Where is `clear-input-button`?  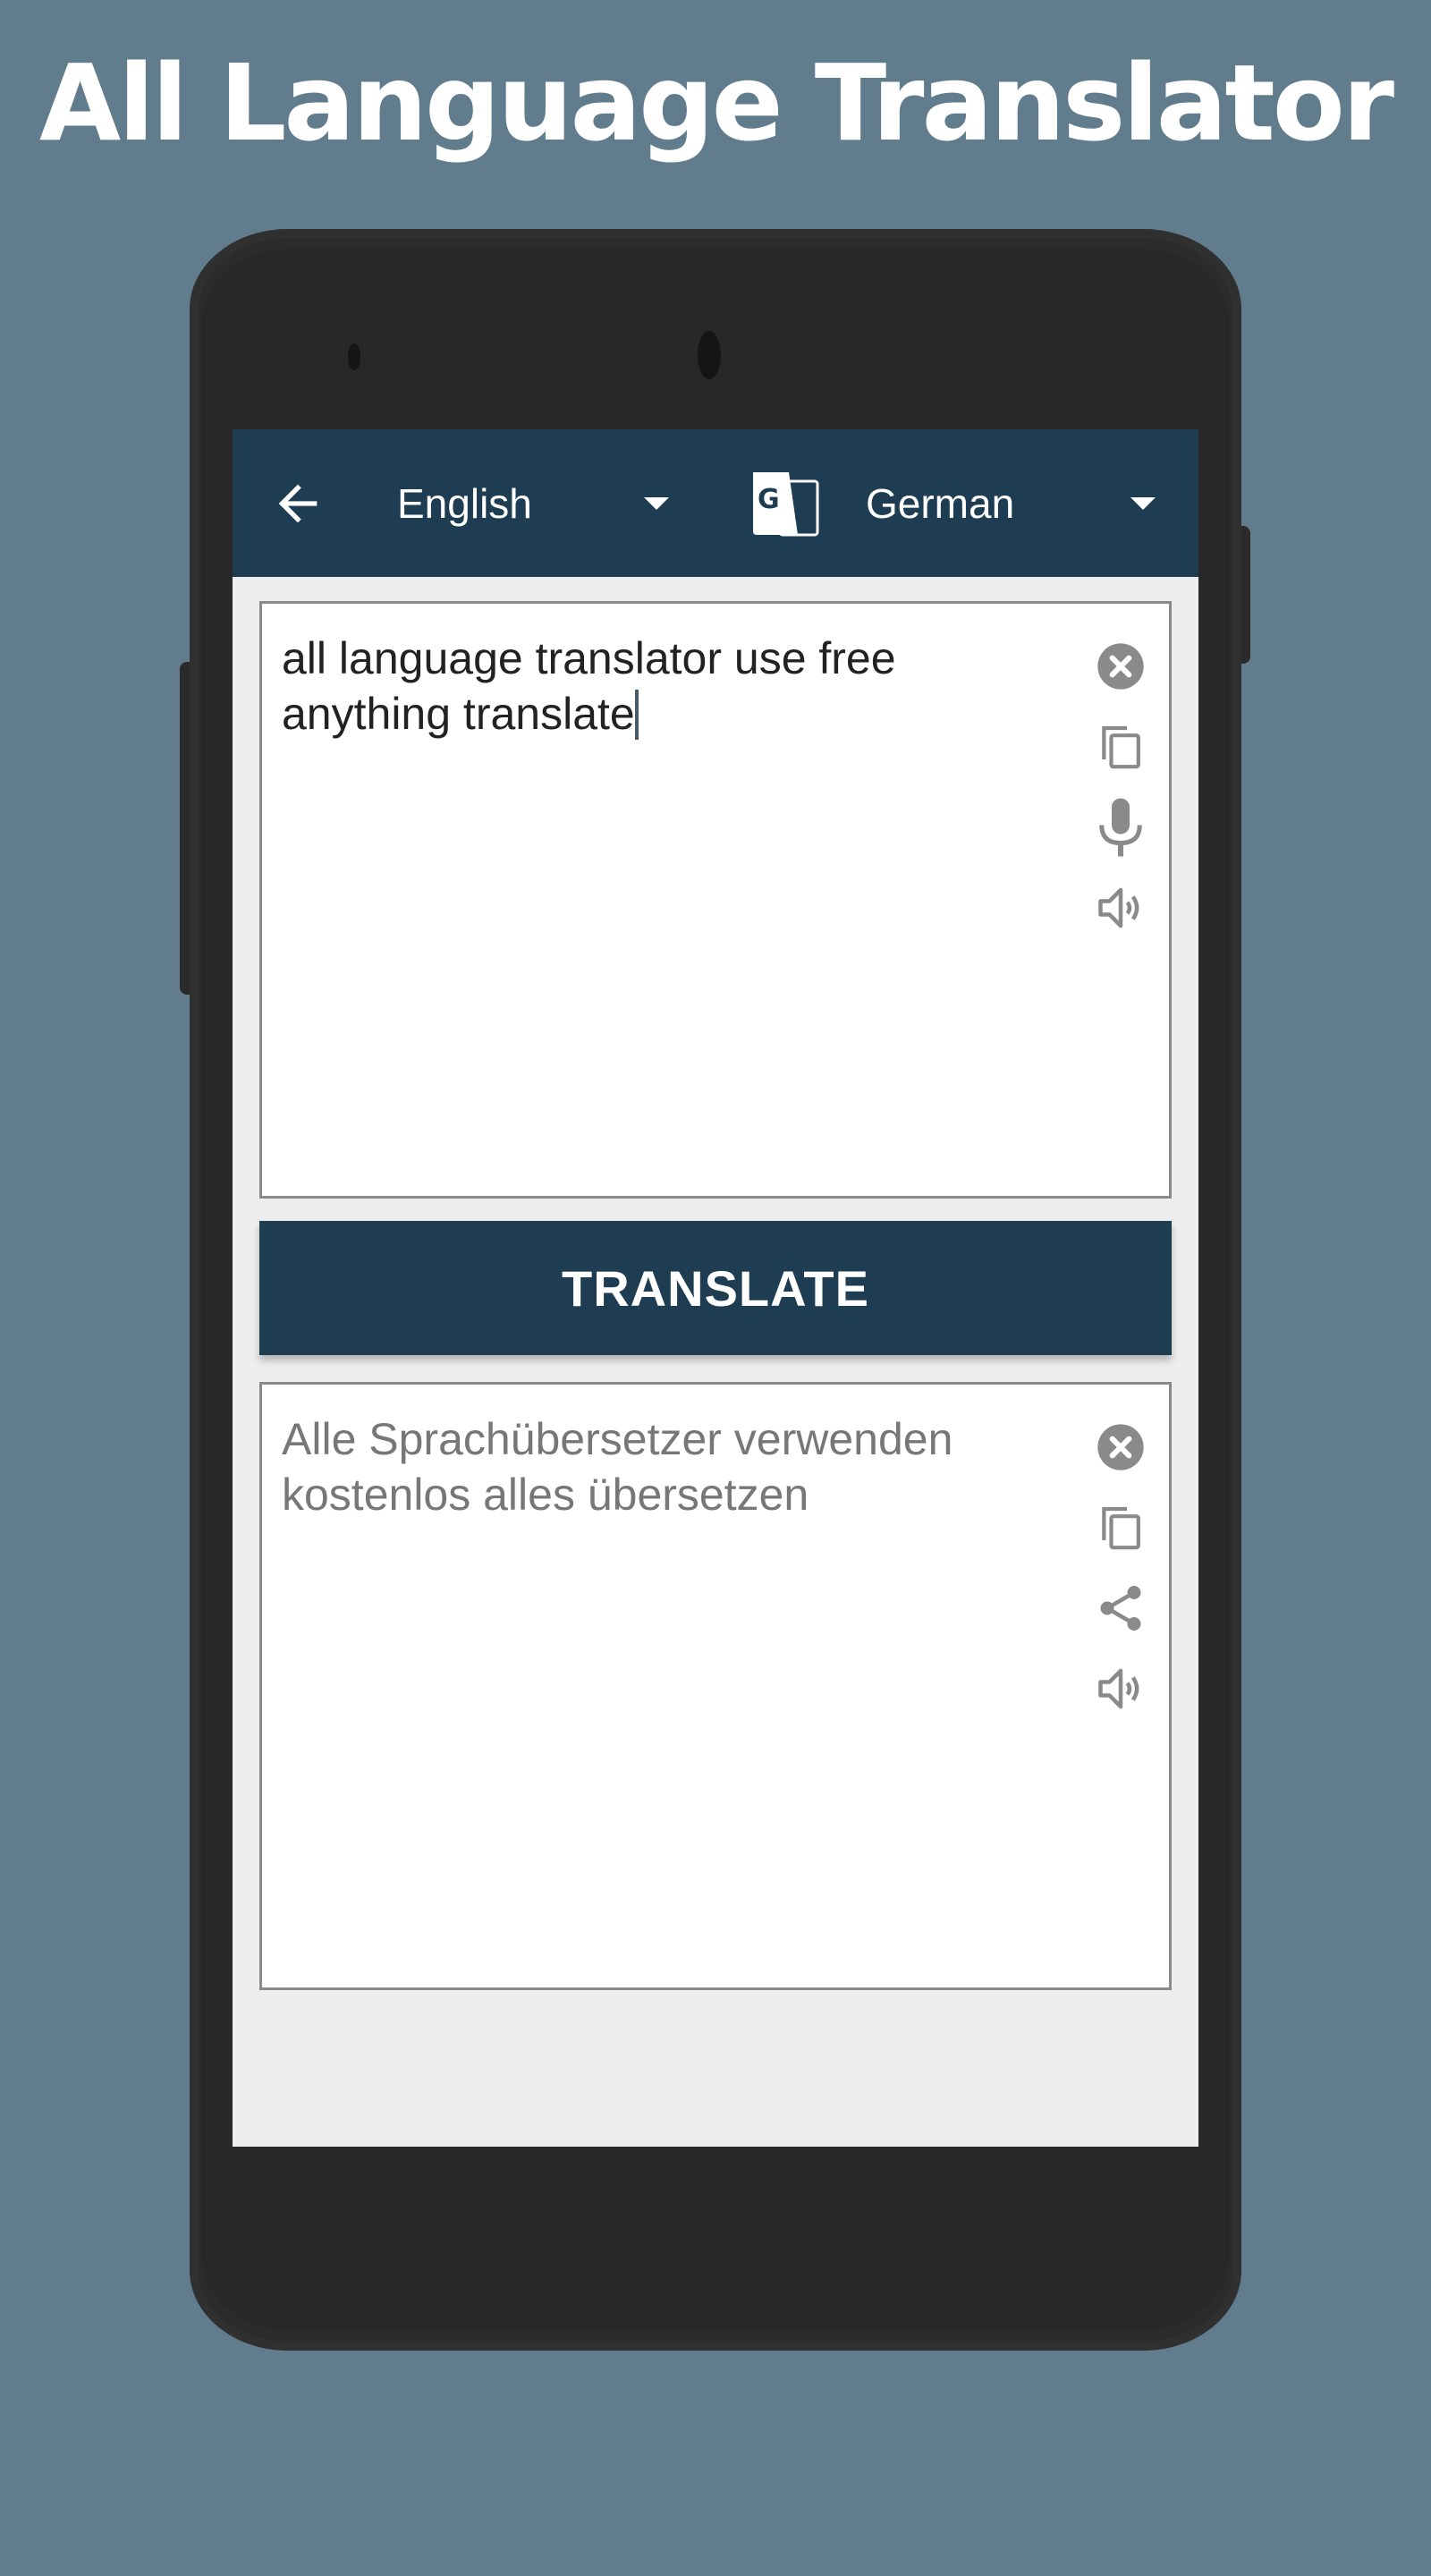 clear-input-button is located at coordinates (1120, 666).